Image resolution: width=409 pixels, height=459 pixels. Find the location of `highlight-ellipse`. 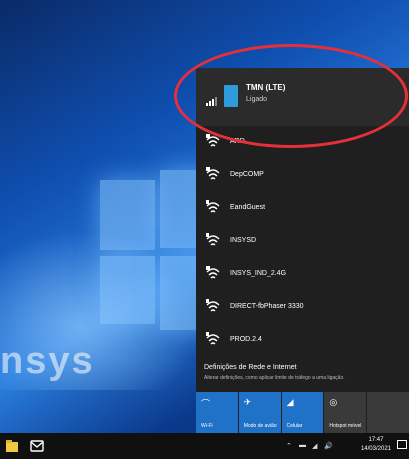

highlight-ellipse is located at coordinates (291, 96).